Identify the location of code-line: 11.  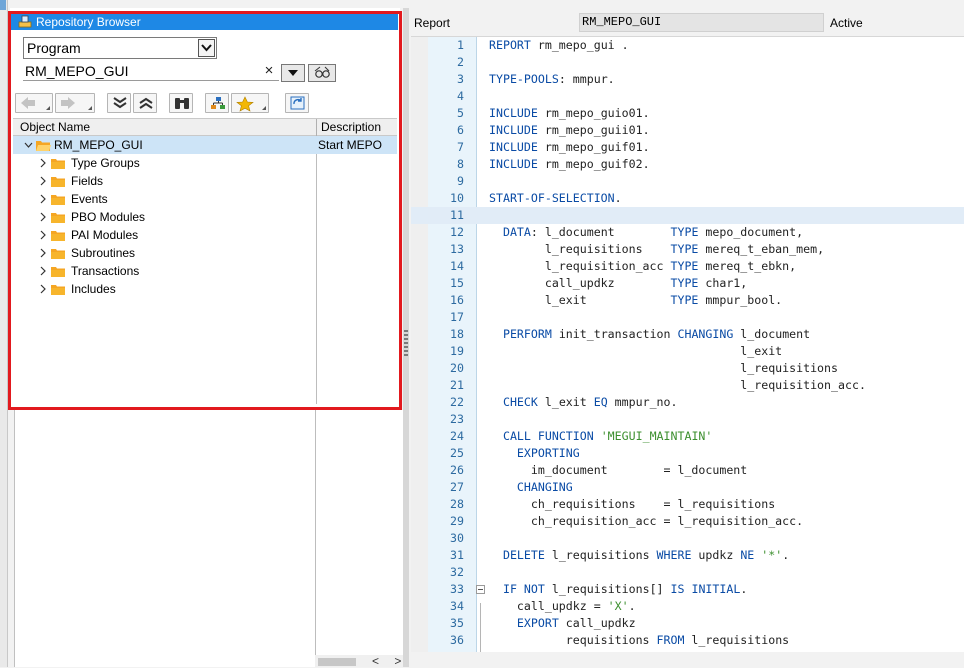
(687, 215).